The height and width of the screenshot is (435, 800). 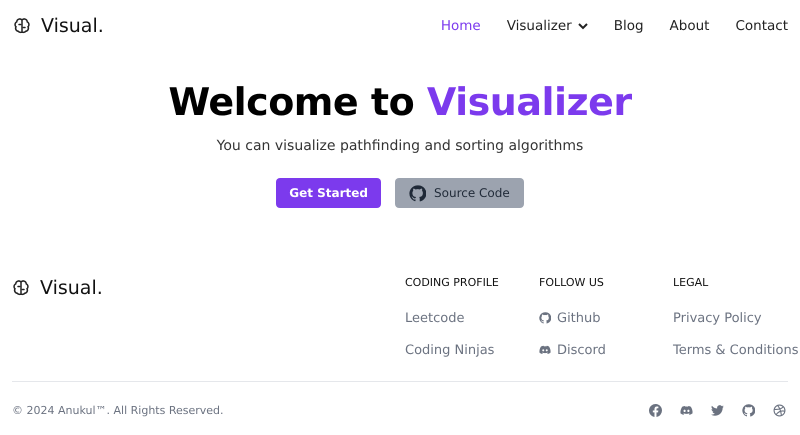 I want to click on hero-title: Welcome to Visualizer, so click(x=400, y=102).